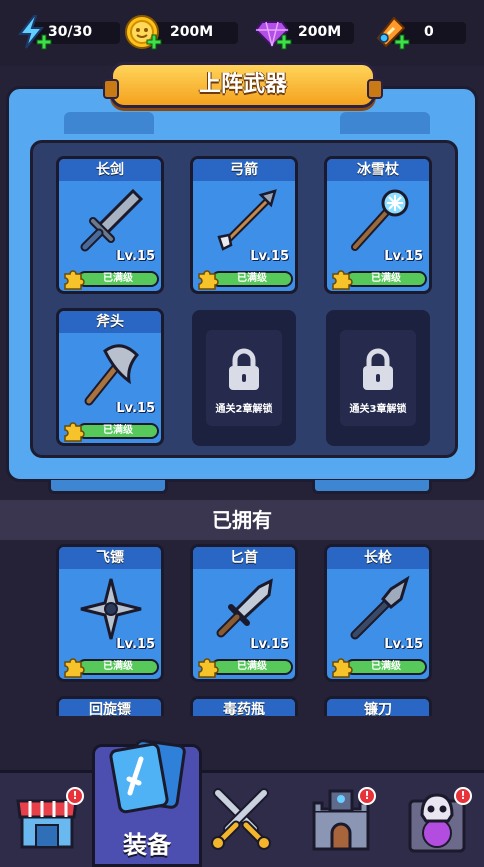  What do you see at coordinates (429, 32) in the screenshot?
I see `ticket-value: 0` at bounding box center [429, 32].